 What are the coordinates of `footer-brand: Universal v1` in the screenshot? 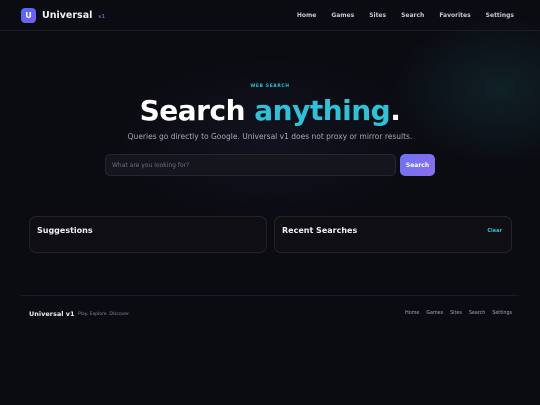 It's located at (52, 314).